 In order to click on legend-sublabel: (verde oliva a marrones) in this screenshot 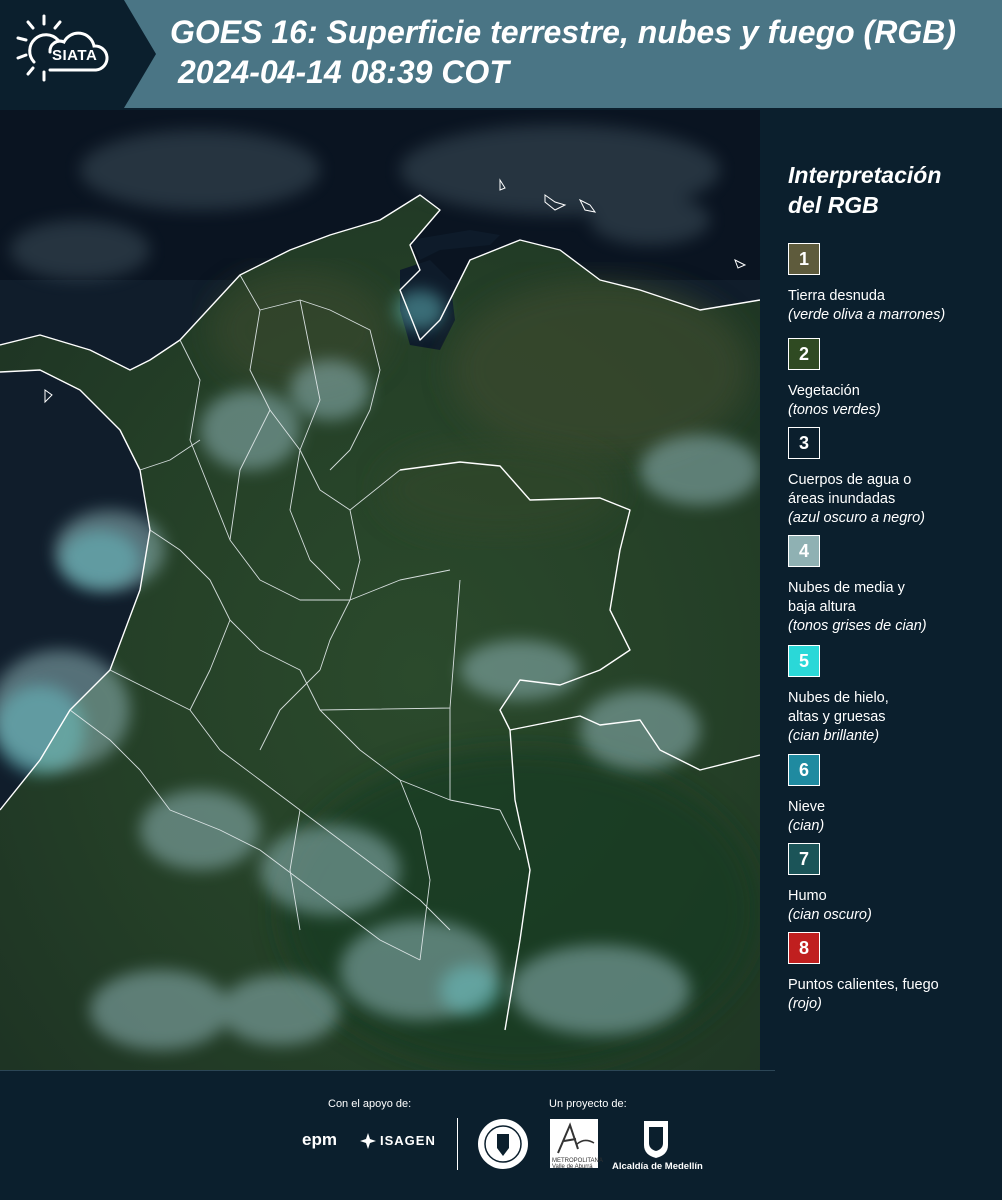, I will do `click(867, 315)`.